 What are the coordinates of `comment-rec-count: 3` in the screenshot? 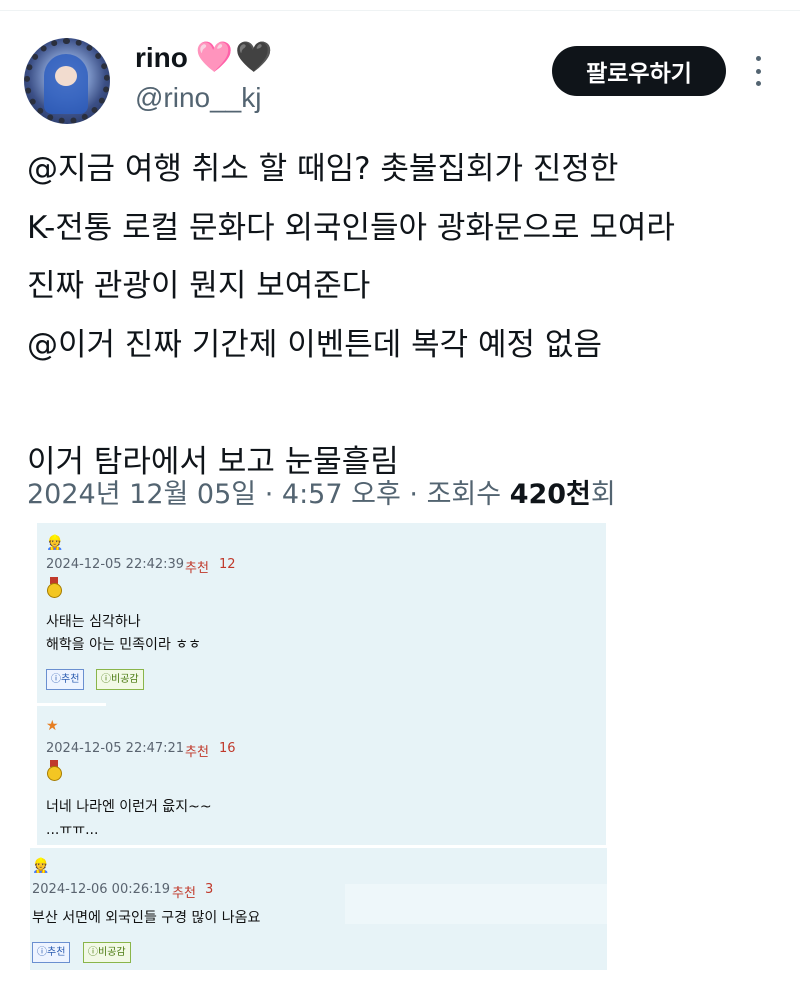 It's located at (209, 889).